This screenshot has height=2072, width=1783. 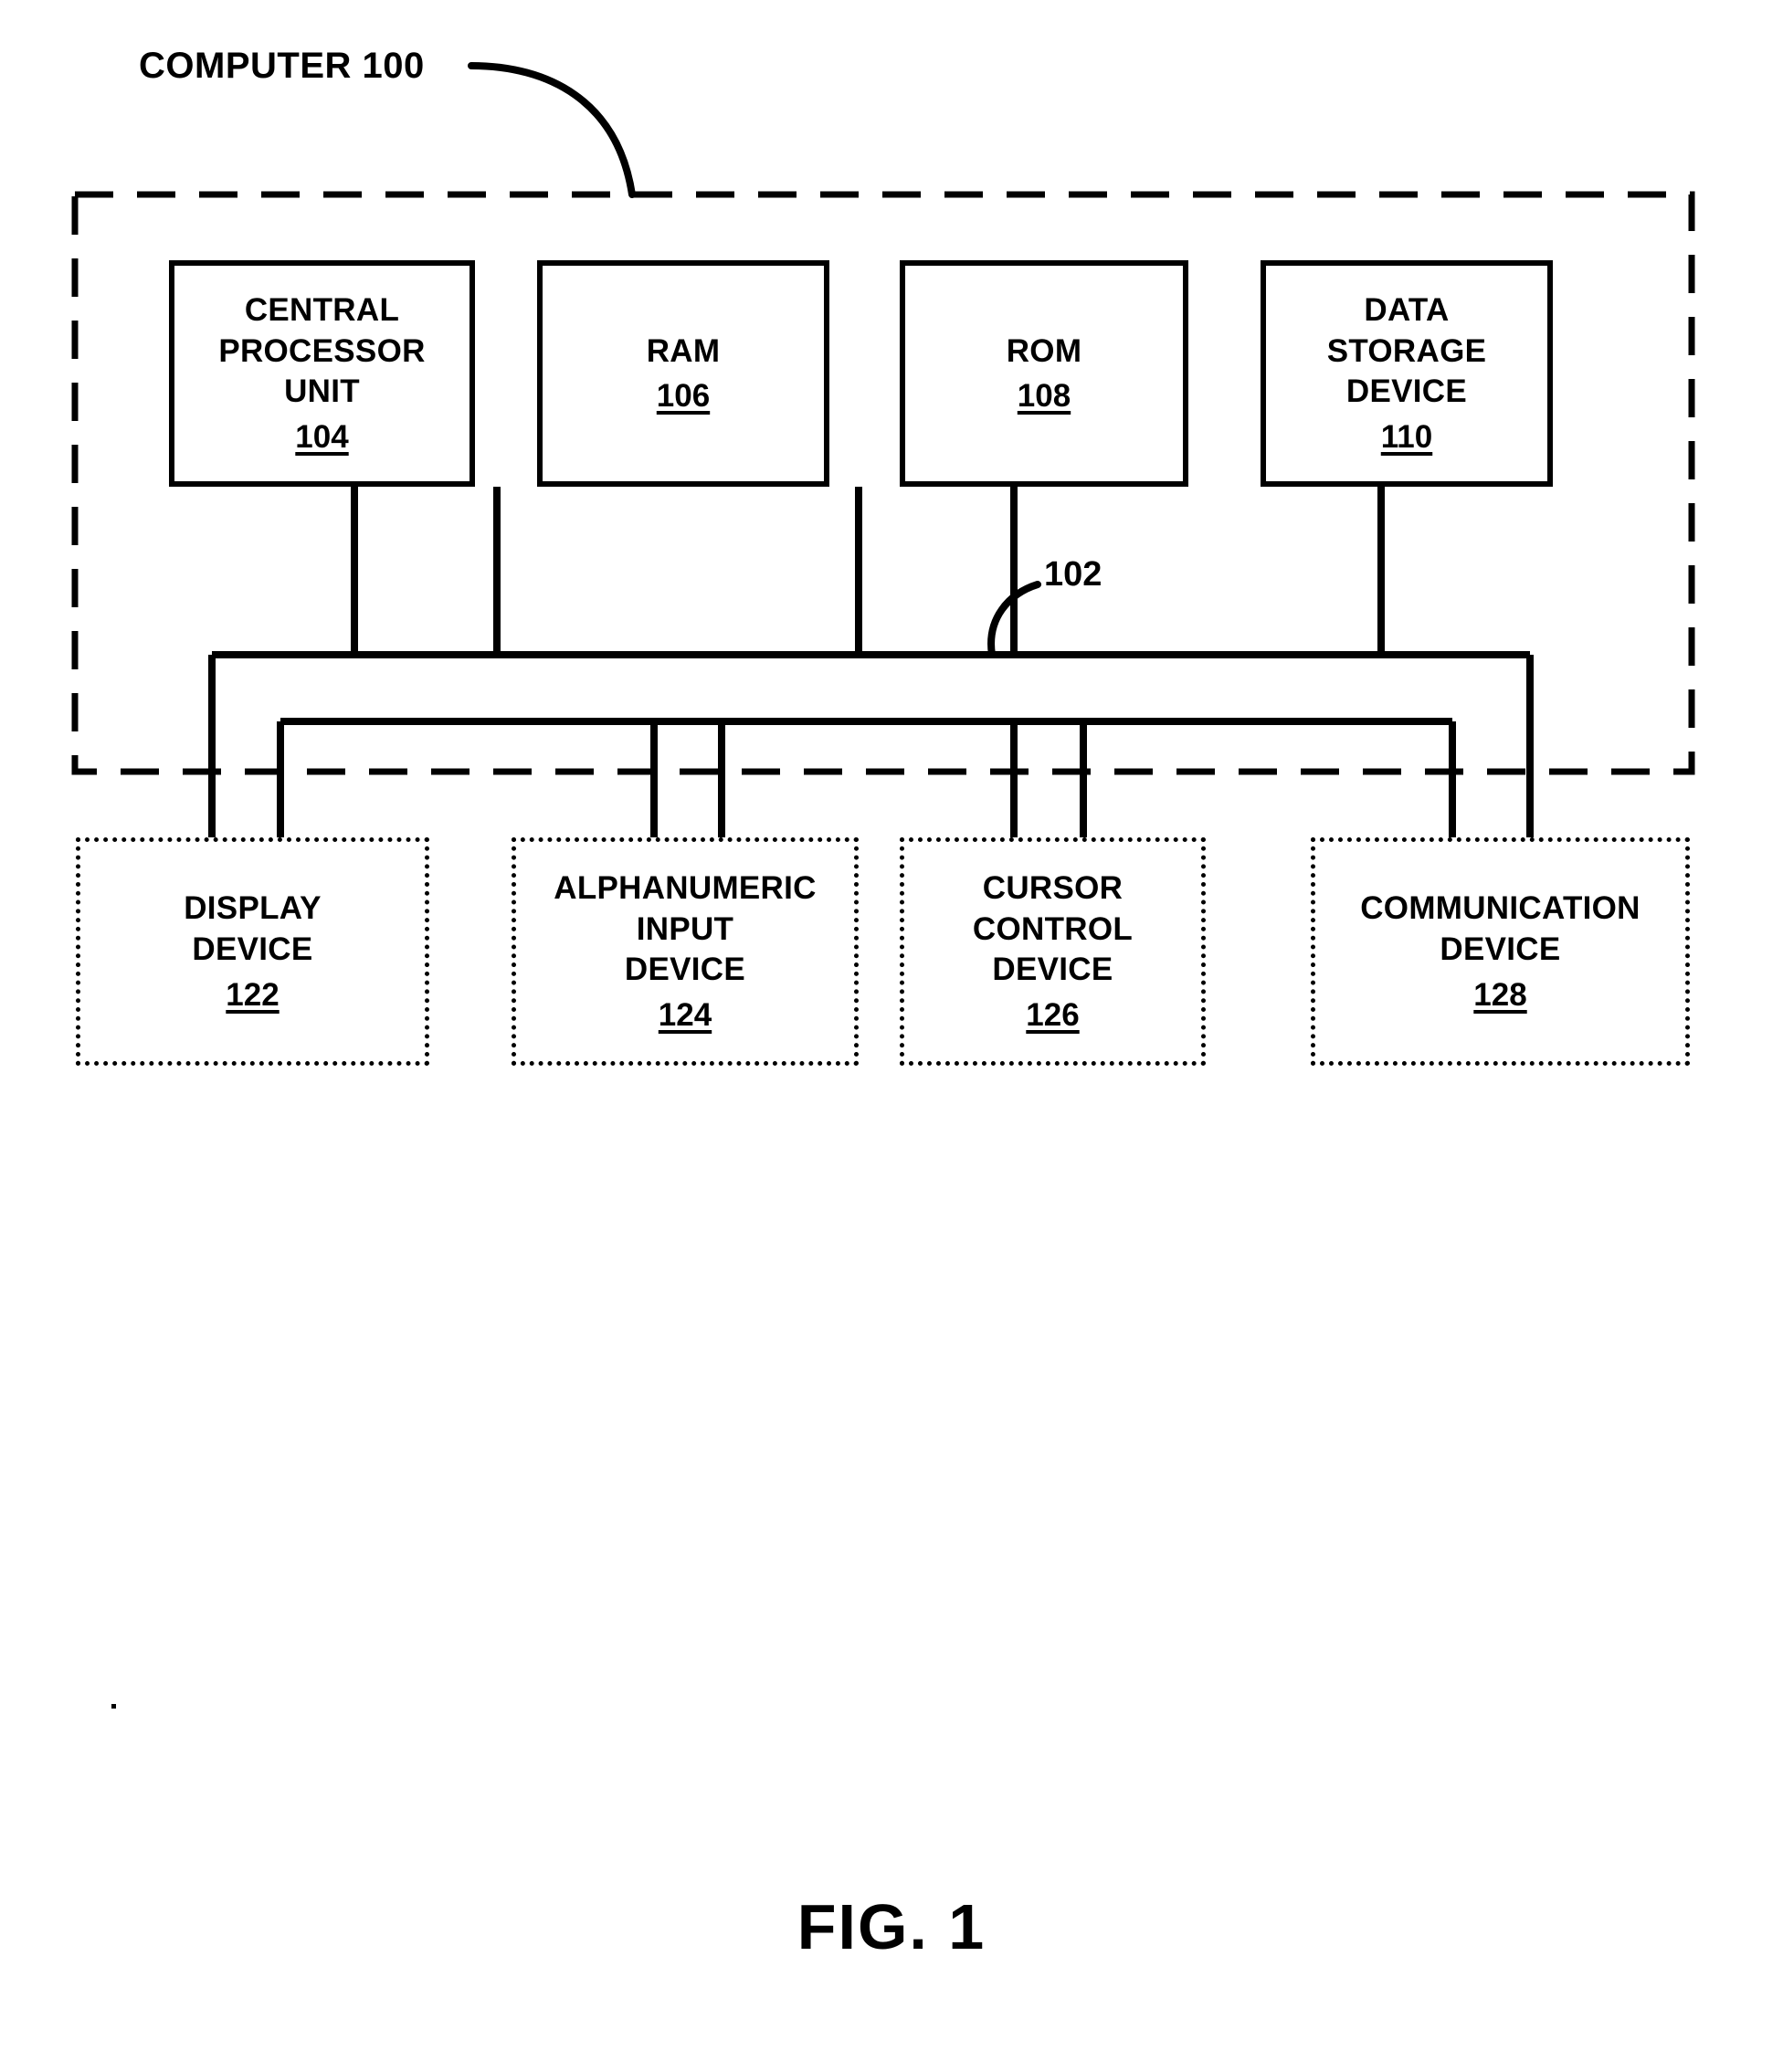 What do you see at coordinates (891, 1926) in the screenshot?
I see `figure-caption: FIG. 1` at bounding box center [891, 1926].